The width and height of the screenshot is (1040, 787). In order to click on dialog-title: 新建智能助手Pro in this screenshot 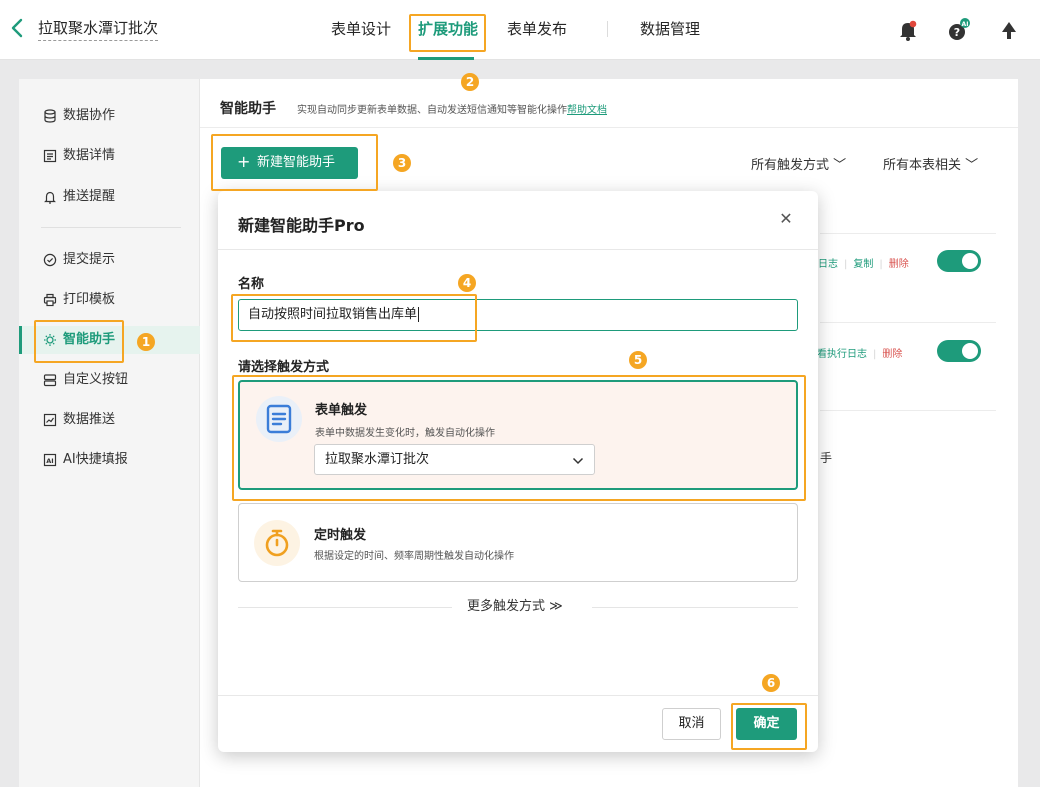, I will do `click(301, 225)`.